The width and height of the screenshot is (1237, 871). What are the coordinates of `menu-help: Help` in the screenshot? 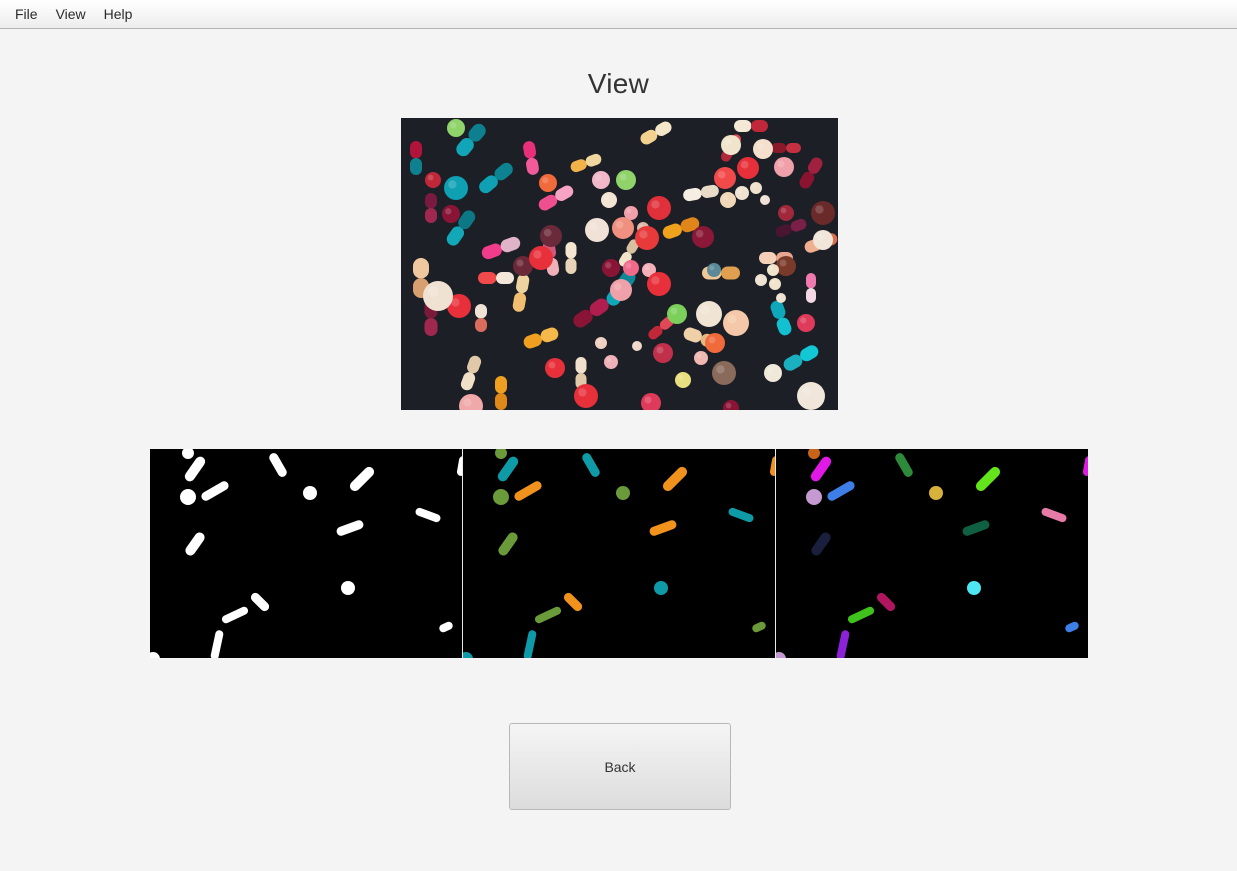 It's located at (118, 14).